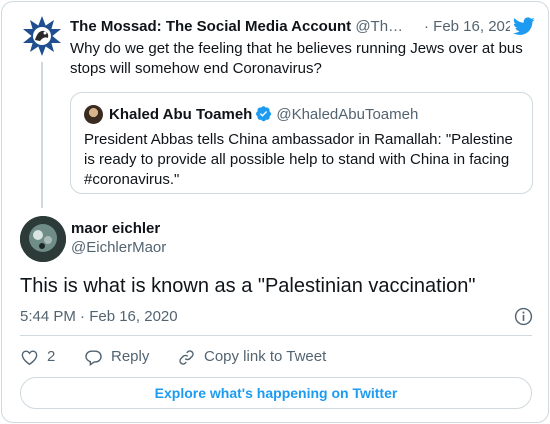  Describe the element at coordinates (186, 357) in the screenshot. I see `link-icon` at that location.